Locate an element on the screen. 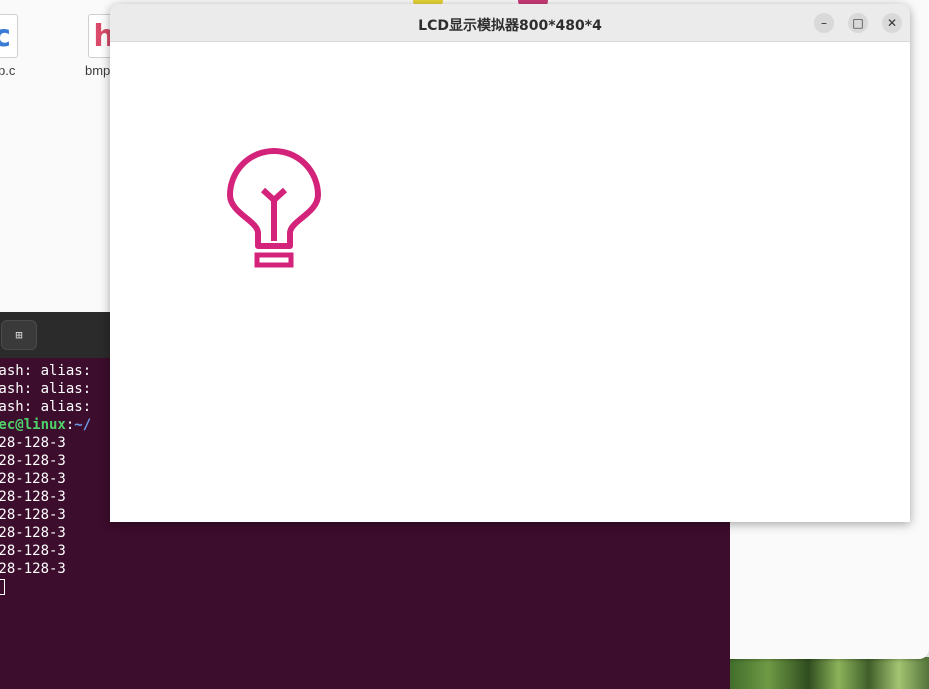 Image resolution: width=929 pixels, height=689 pixels. file-label: p.c is located at coordinates (7, 70).